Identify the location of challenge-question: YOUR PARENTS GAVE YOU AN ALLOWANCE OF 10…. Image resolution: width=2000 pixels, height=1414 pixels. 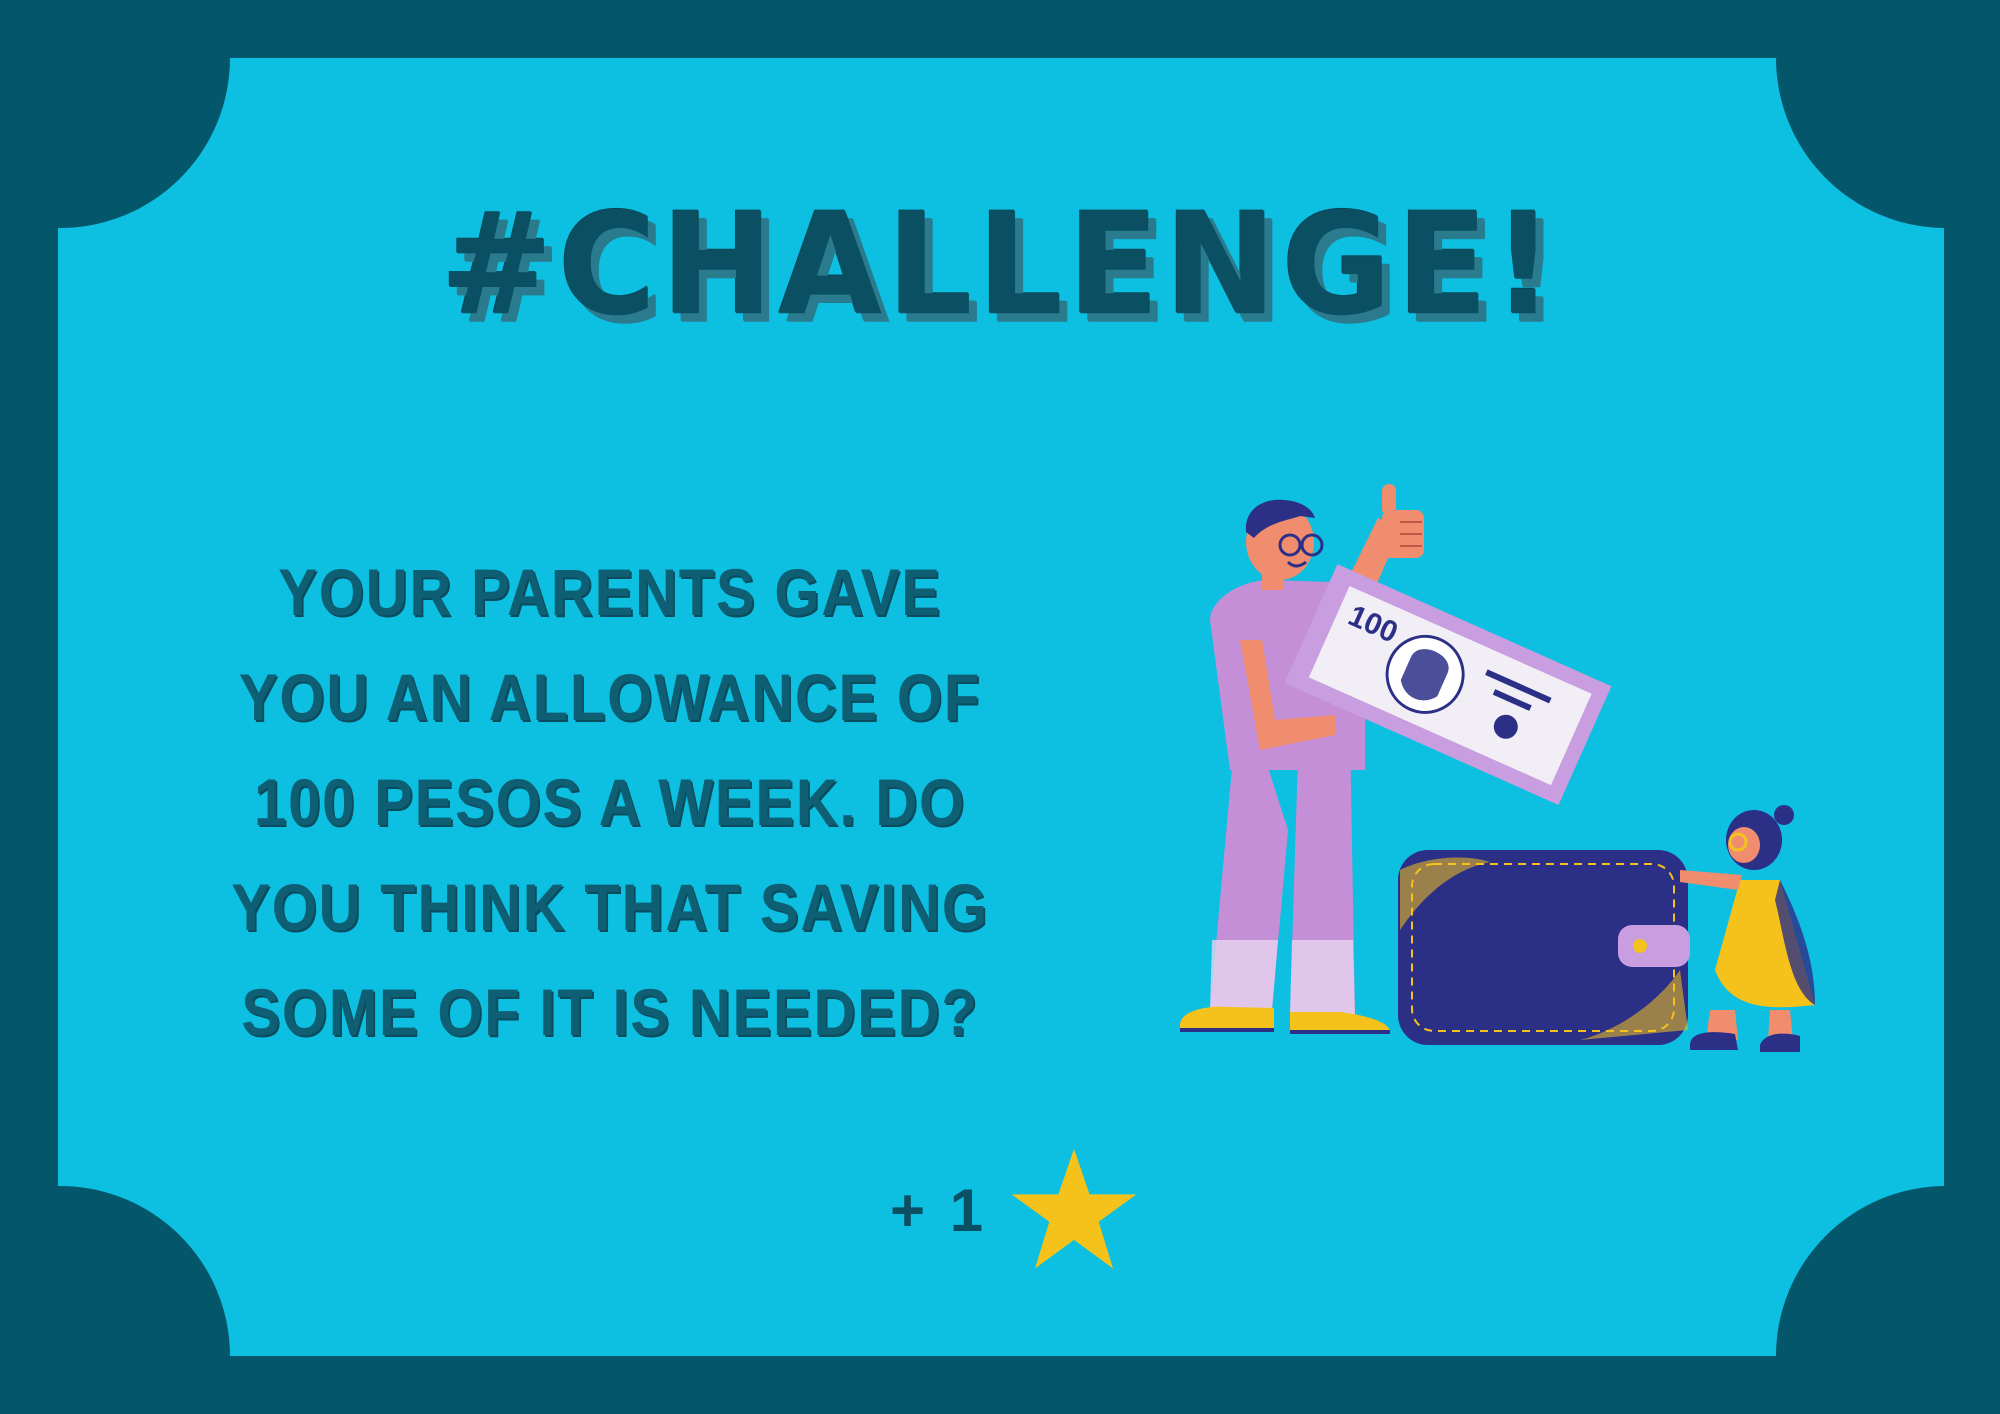
(610, 802).